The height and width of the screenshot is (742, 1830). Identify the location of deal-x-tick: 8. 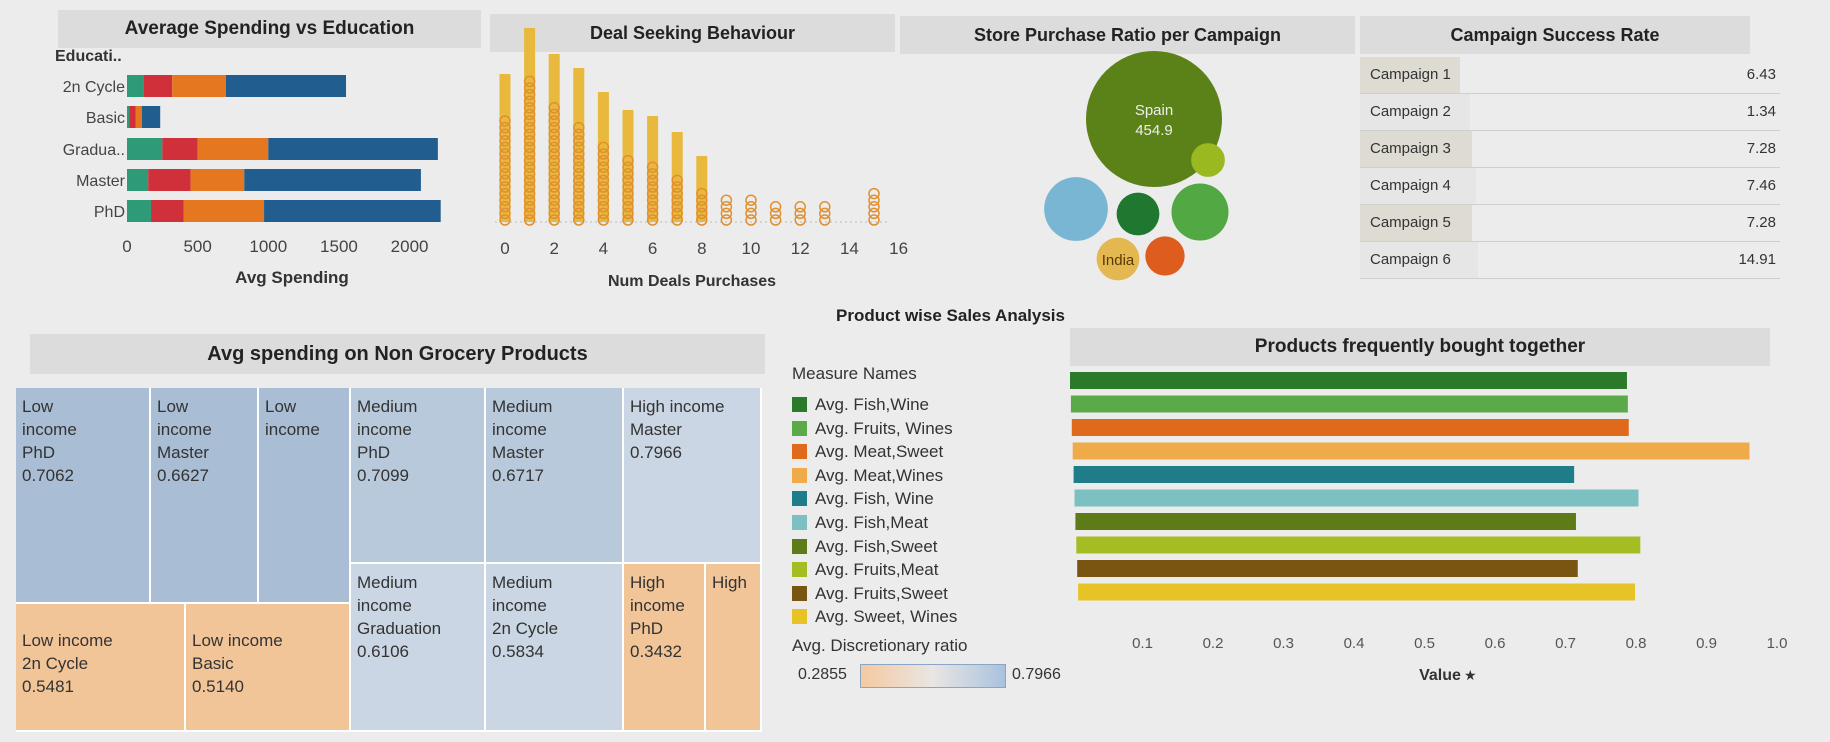
(701, 248).